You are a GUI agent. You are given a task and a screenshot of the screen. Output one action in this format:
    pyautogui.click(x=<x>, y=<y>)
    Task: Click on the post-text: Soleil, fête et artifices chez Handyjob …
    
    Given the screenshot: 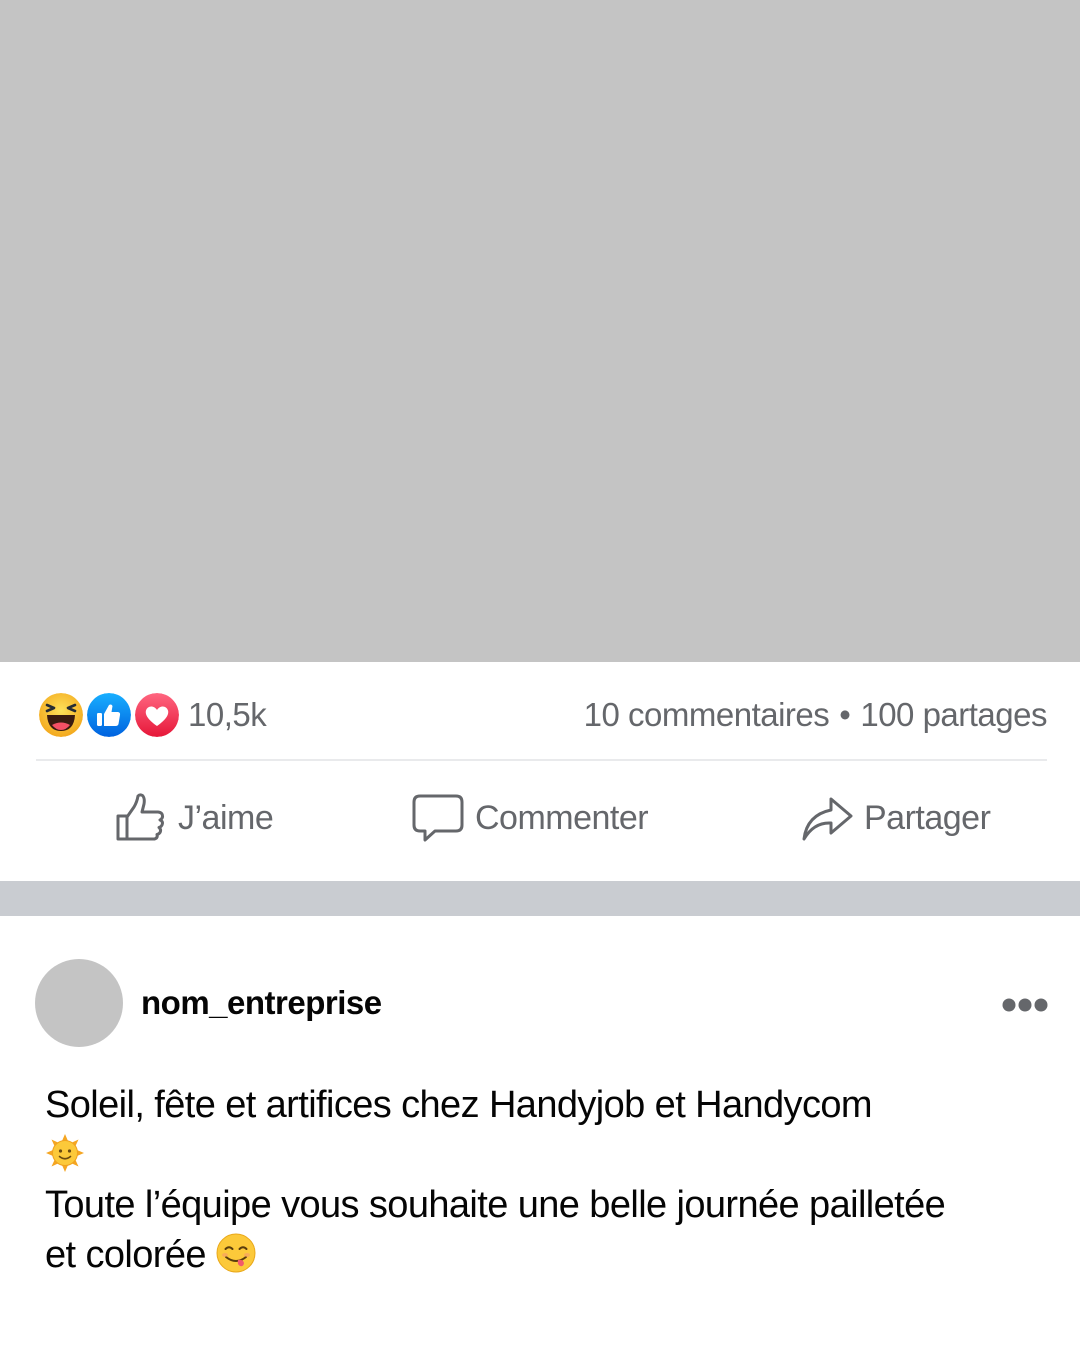 What is the action you would take?
    pyautogui.click(x=540, y=1180)
    